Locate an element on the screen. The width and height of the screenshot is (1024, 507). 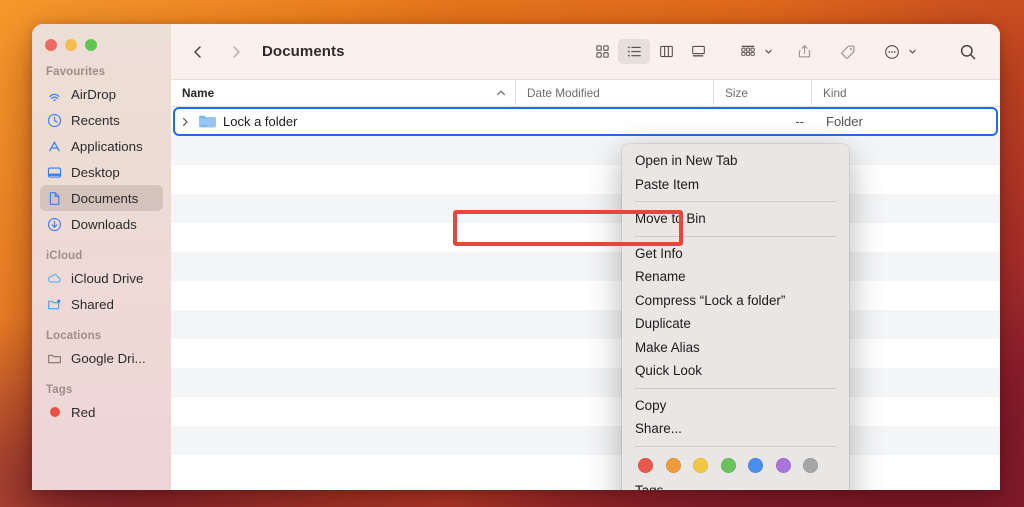
menu-item-move-to-bin: Move to Bin is located at coordinates (735, 219).